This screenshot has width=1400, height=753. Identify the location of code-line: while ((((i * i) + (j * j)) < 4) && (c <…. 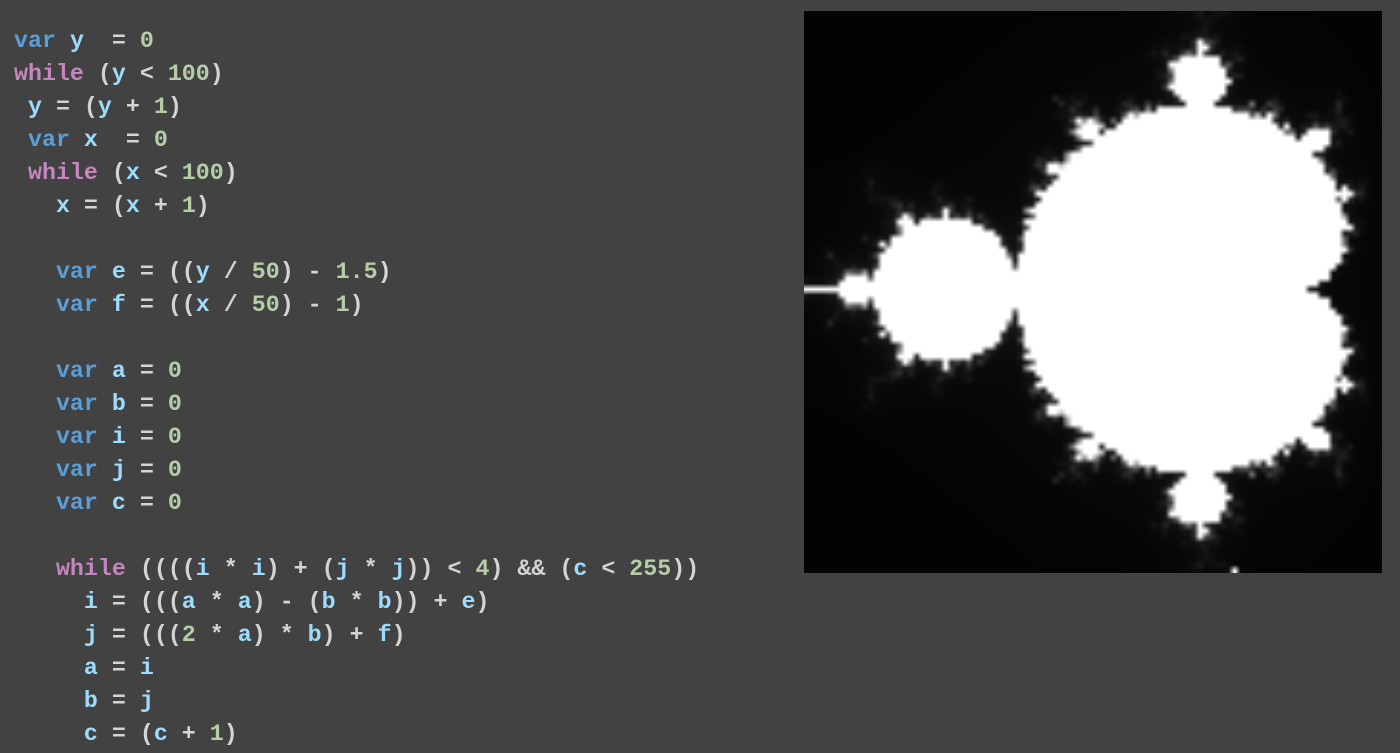
(399, 569).